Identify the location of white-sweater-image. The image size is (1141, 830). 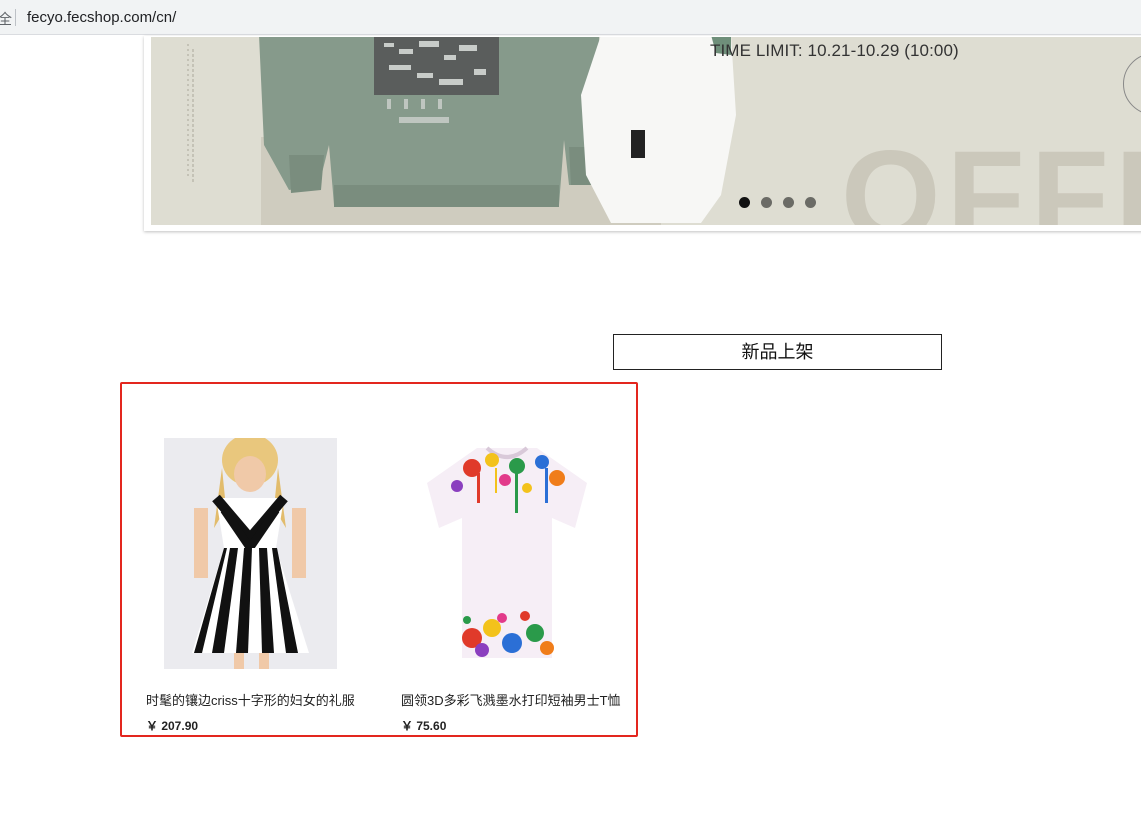
(658, 130).